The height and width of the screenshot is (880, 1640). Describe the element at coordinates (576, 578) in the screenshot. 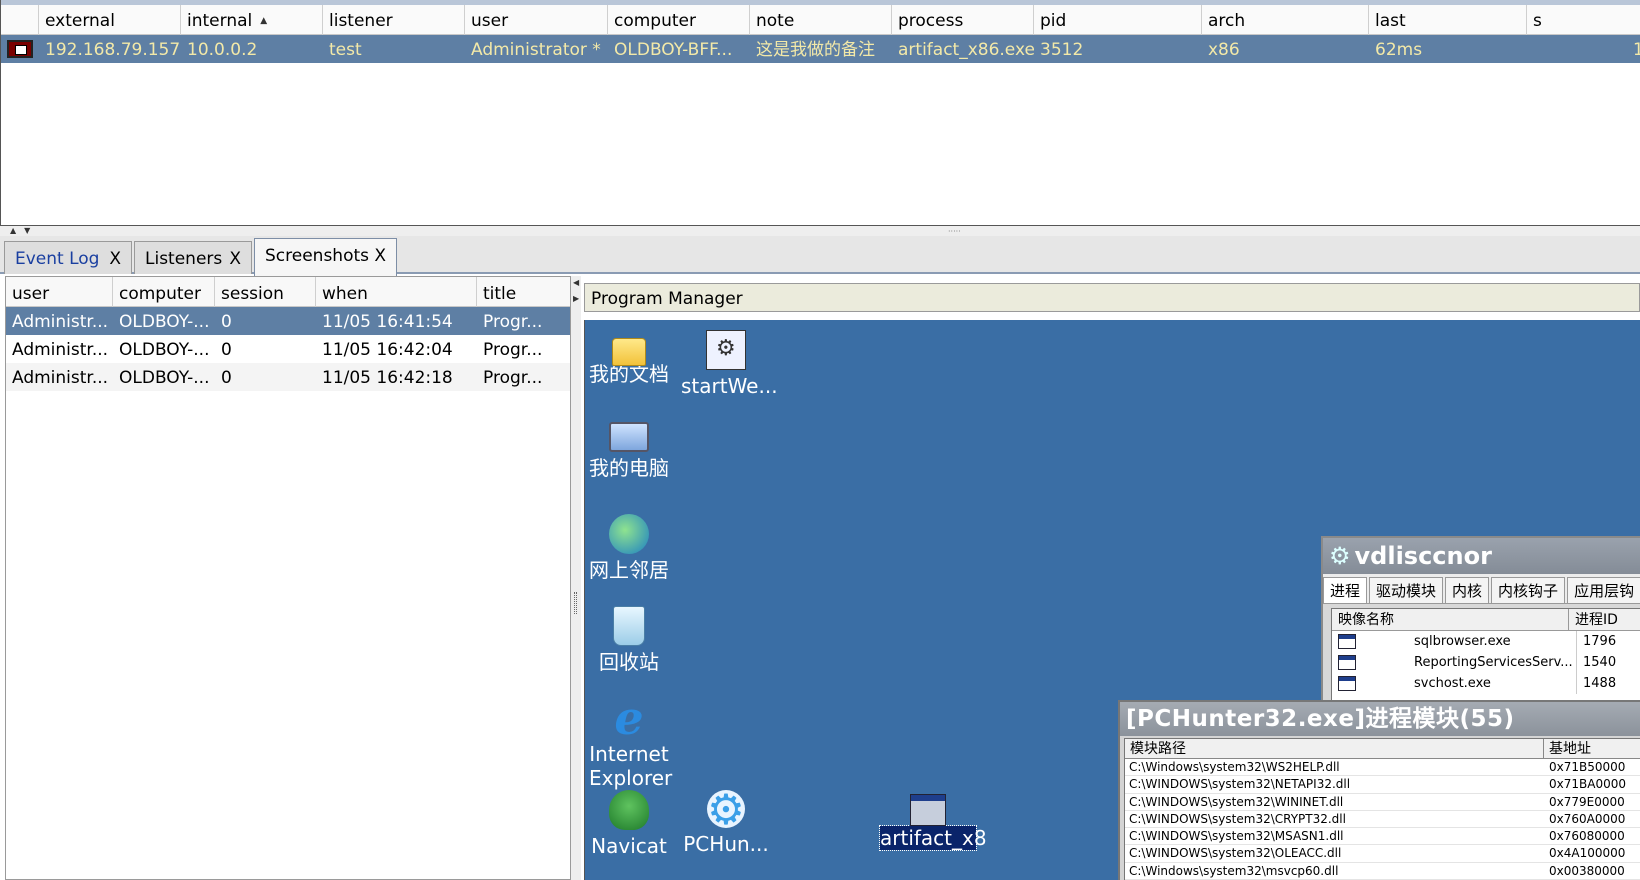

I see `vertical-splitter: ◀ ▶` at that location.